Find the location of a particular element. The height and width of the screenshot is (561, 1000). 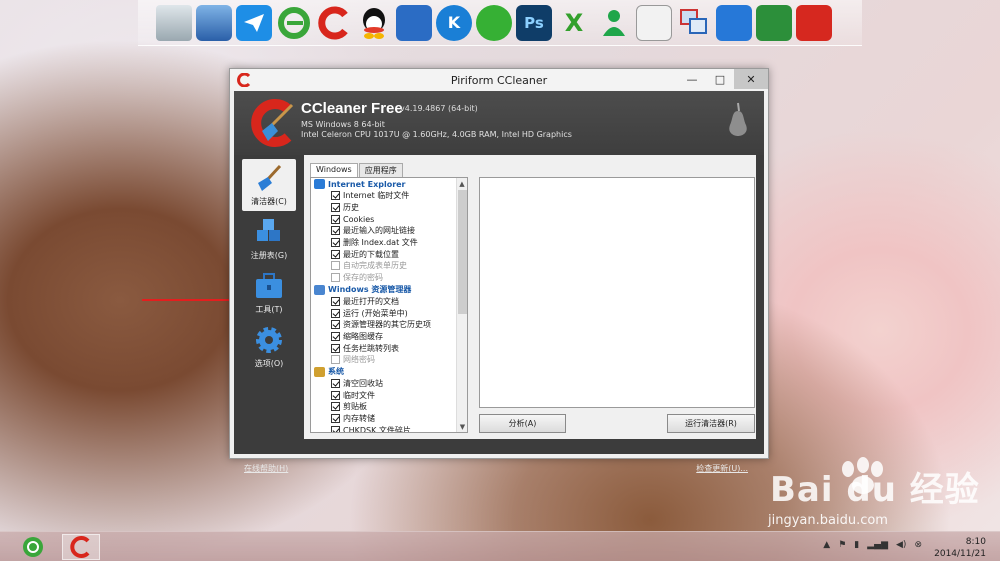

tree-item: 自动完成表单历史 is located at coordinates (384, 266).